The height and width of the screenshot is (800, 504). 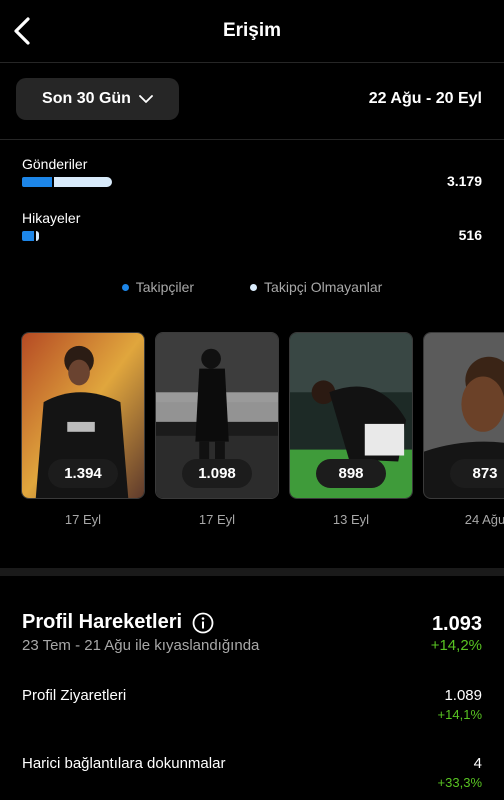 I want to click on legend-non-followers: Takipçi Olmayanlar, so click(x=316, y=287).